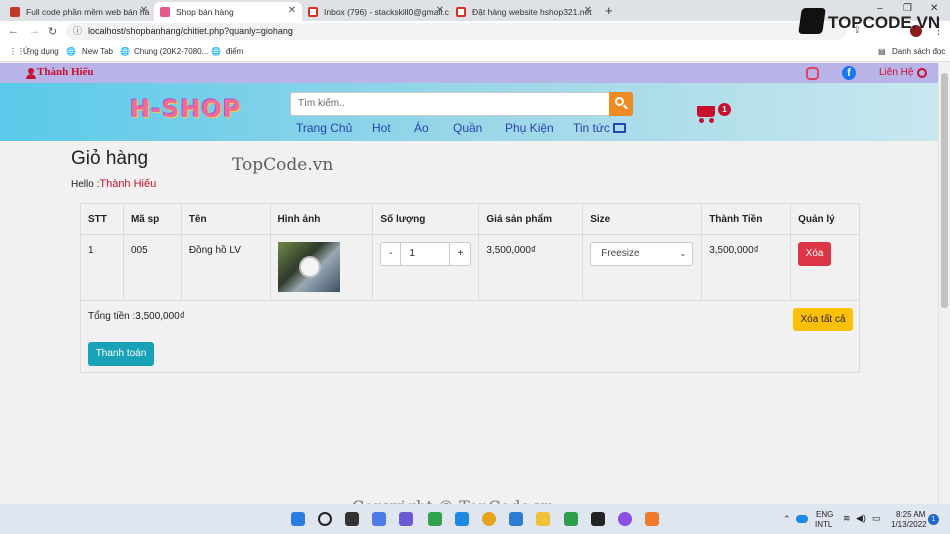 Image resolution: width=950 pixels, height=534 pixels. Describe the element at coordinates (532, 11) in the screenshot. I see `tab-title: Đặt hàng website hshop321.net` at that location.